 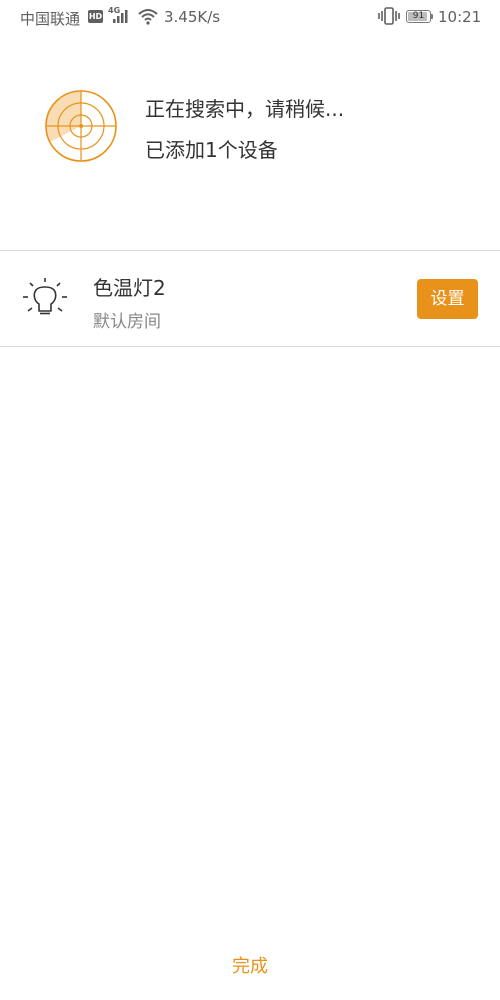 I want to click on carrier-name: 中国联通, so click(x=50, y=19).